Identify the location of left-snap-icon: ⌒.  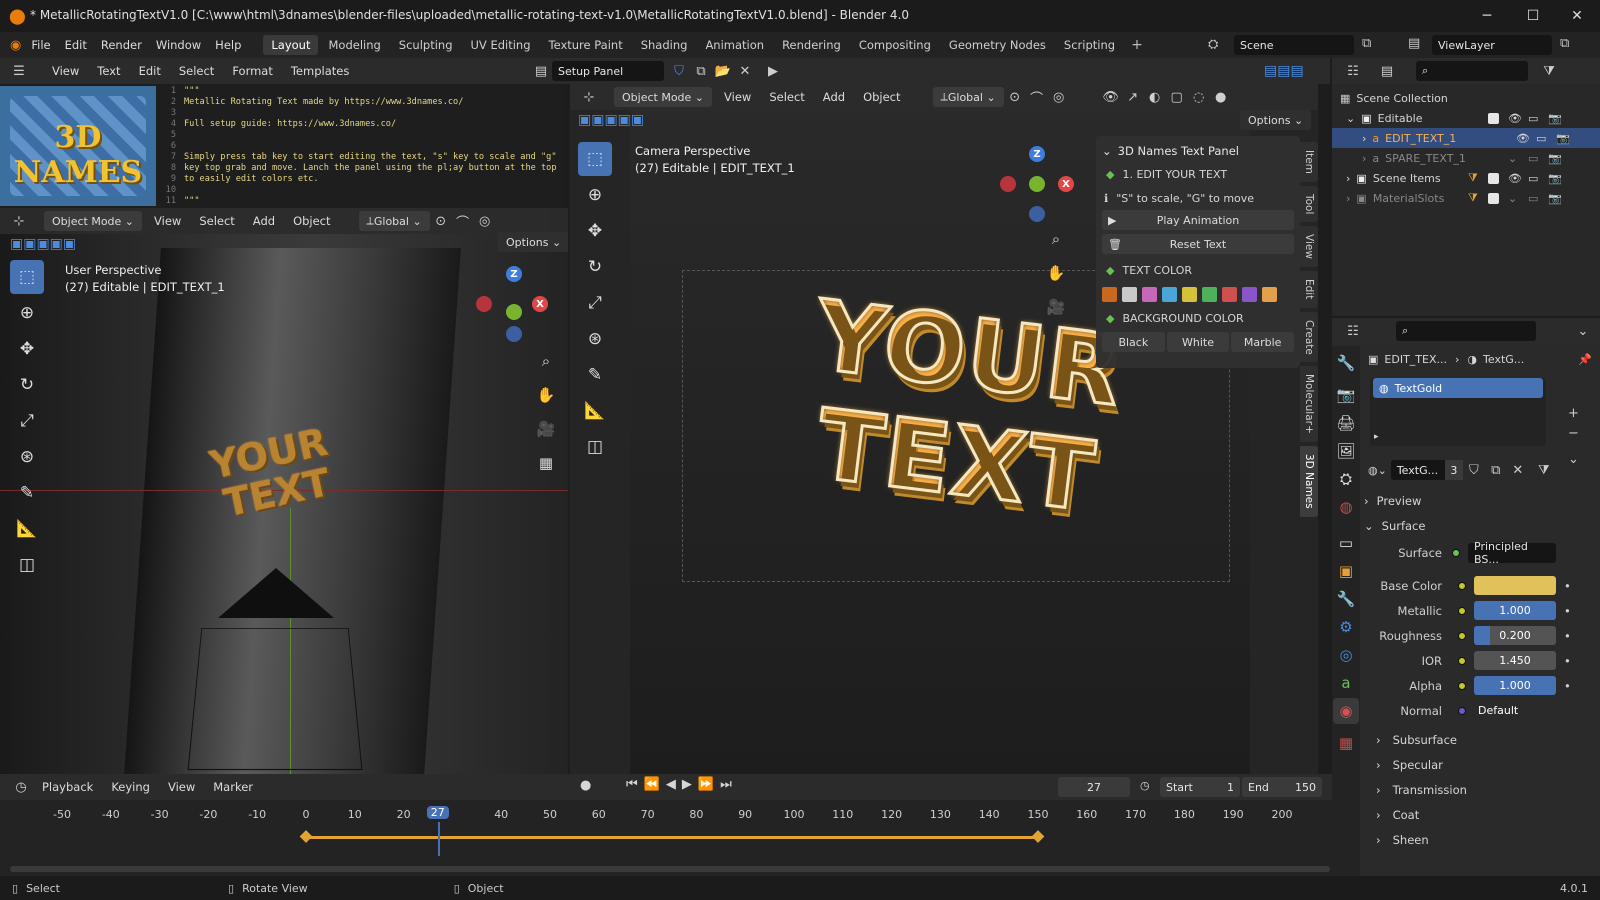
(463, 221).